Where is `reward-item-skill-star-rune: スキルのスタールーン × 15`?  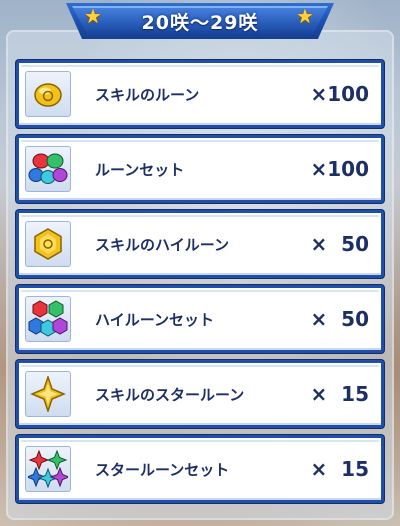
reward-item-skill-star-rune: スキルのスタールーン × 15 is located at coordinates (200, 394).